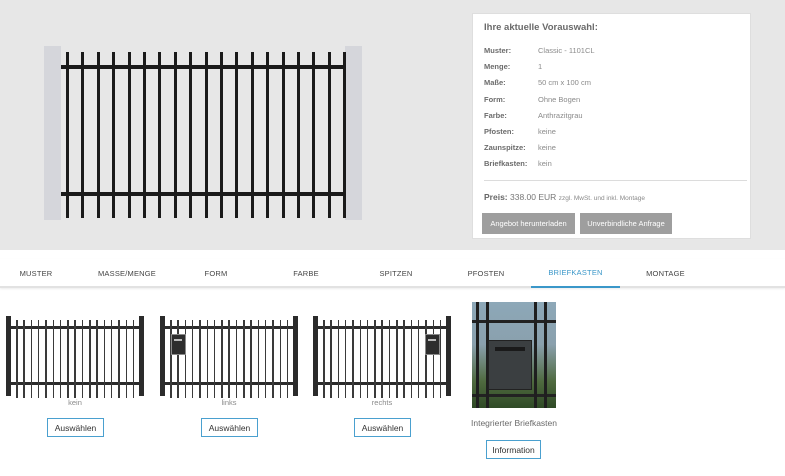 The height and width of the screenshot is (476, 785). What do you see at coordinates (559, 99) in the screenshot?
I see `summary-value: Ohne Bogen` at bounding box center [559, 99].